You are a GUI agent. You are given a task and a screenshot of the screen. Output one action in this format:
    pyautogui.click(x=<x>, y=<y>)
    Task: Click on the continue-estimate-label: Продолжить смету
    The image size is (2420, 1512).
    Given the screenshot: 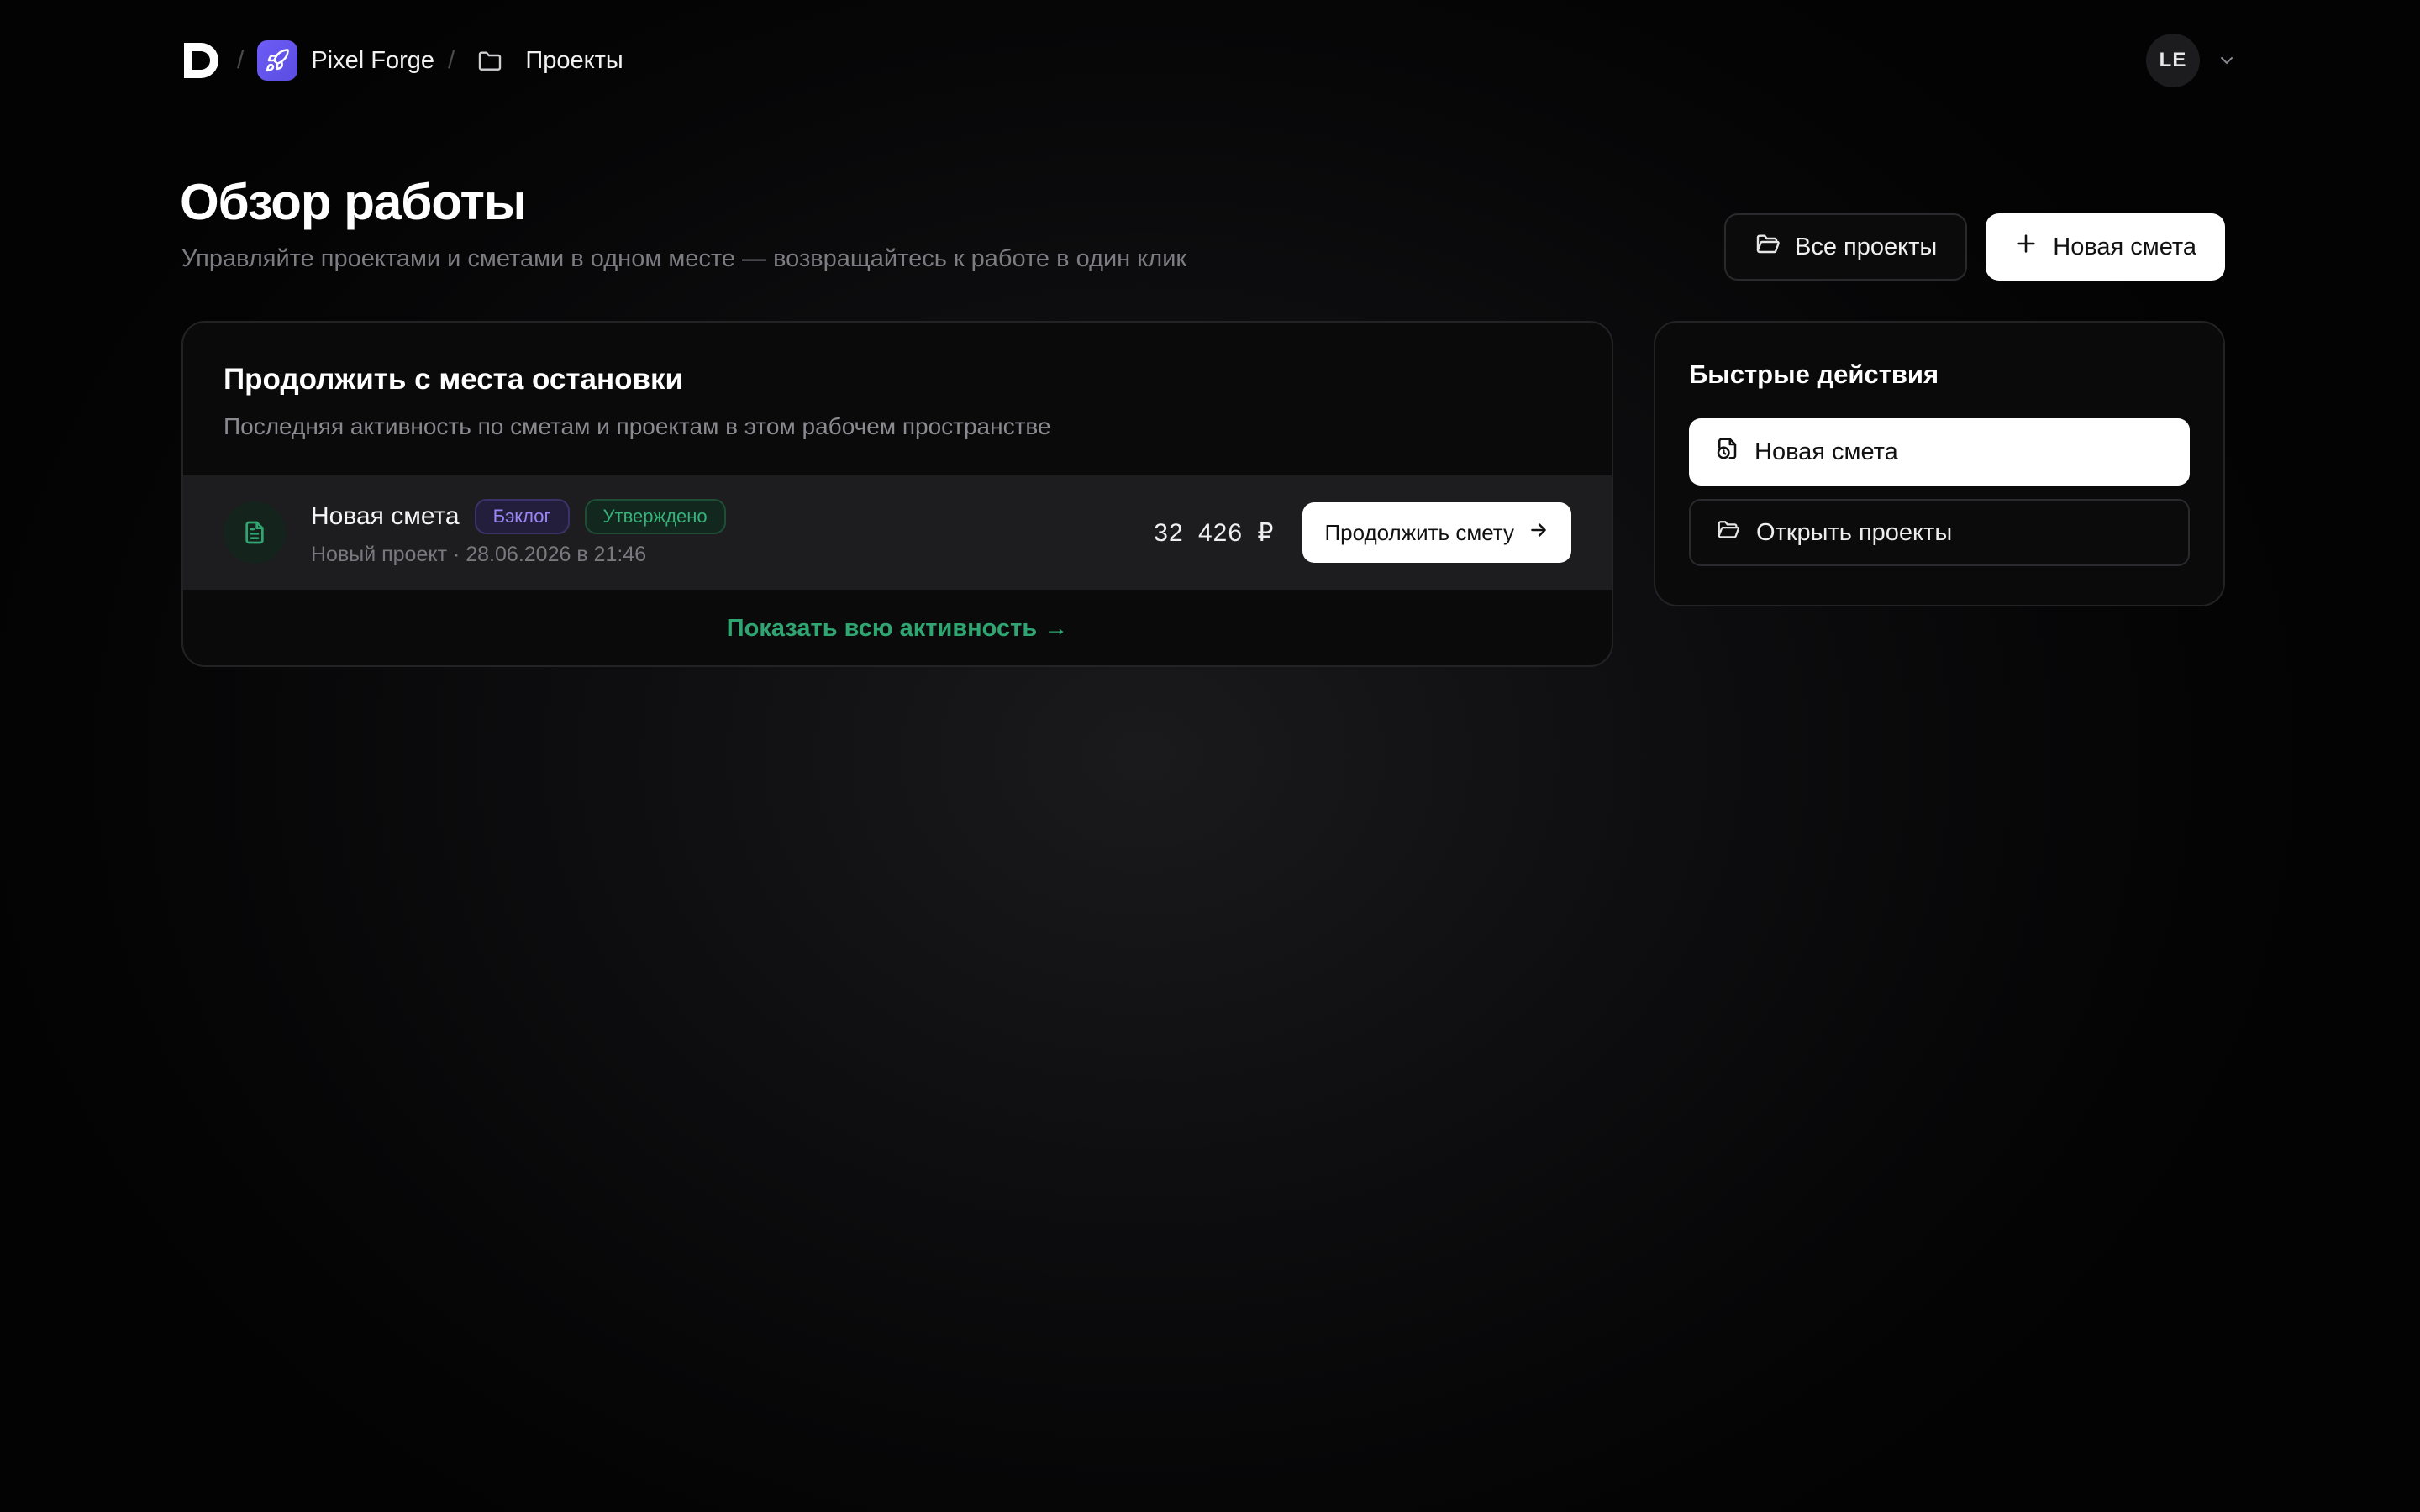 What is the action you would take?
    pyautogui.click(x=1419, y=532)
    